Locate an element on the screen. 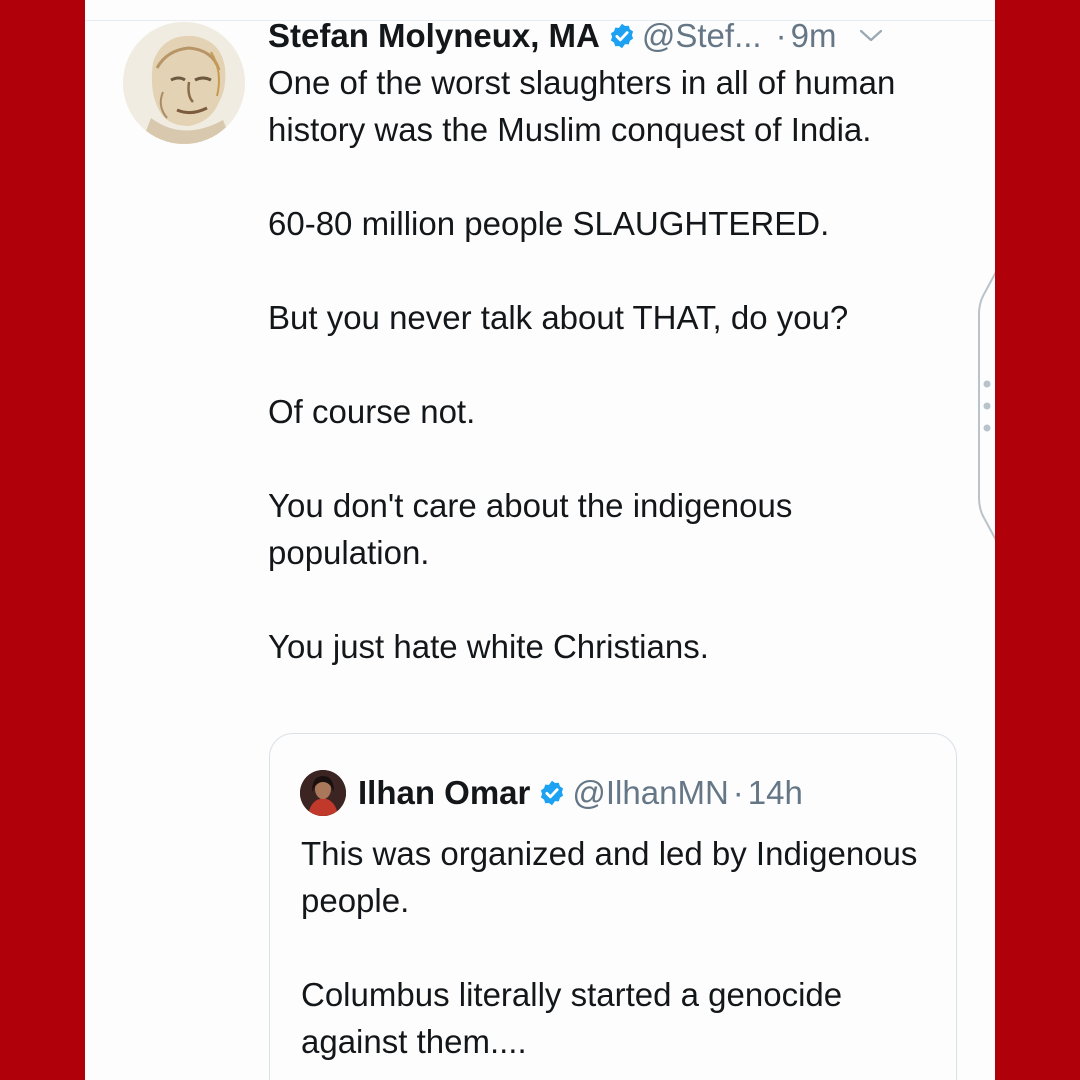 Image resolution: width=1080 pixels, height=1080 pixels. quoted-tweet-header: Ilhan Omar @IlhanMN · 14h is located at coordinates (551, 793).